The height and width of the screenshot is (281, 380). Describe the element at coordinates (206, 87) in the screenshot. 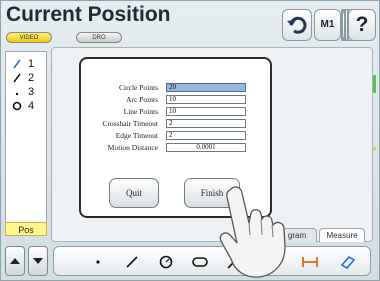

I see `circle-points-field: 20` at that location.